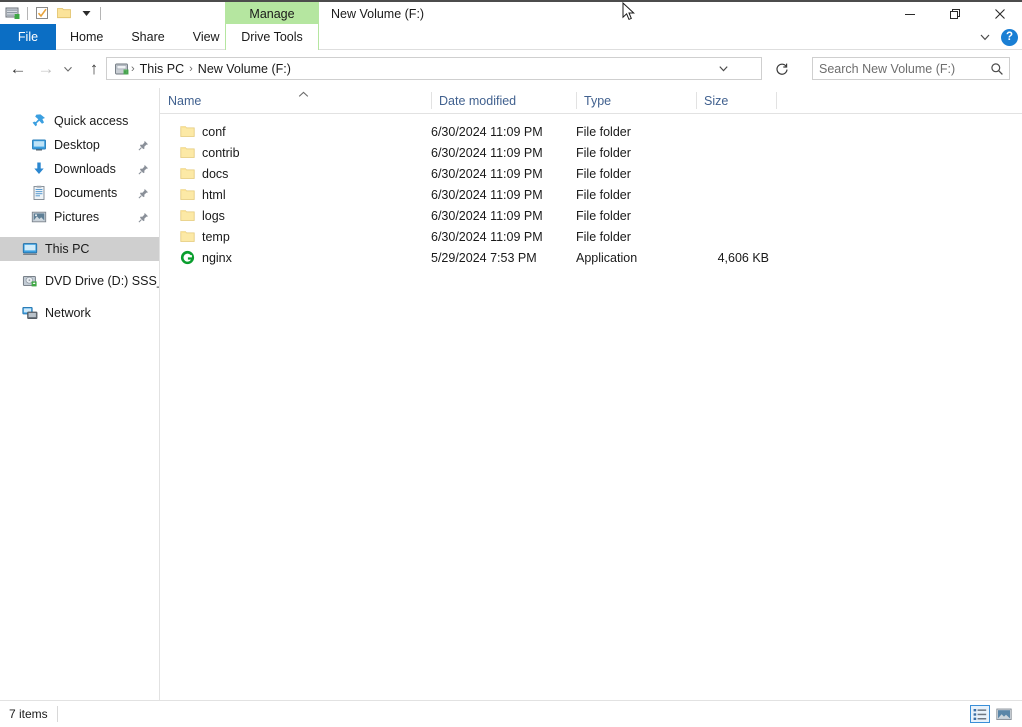 The height and width of the screenshot is (727, 1022). I want to click on window-controls, so click(954, 14).